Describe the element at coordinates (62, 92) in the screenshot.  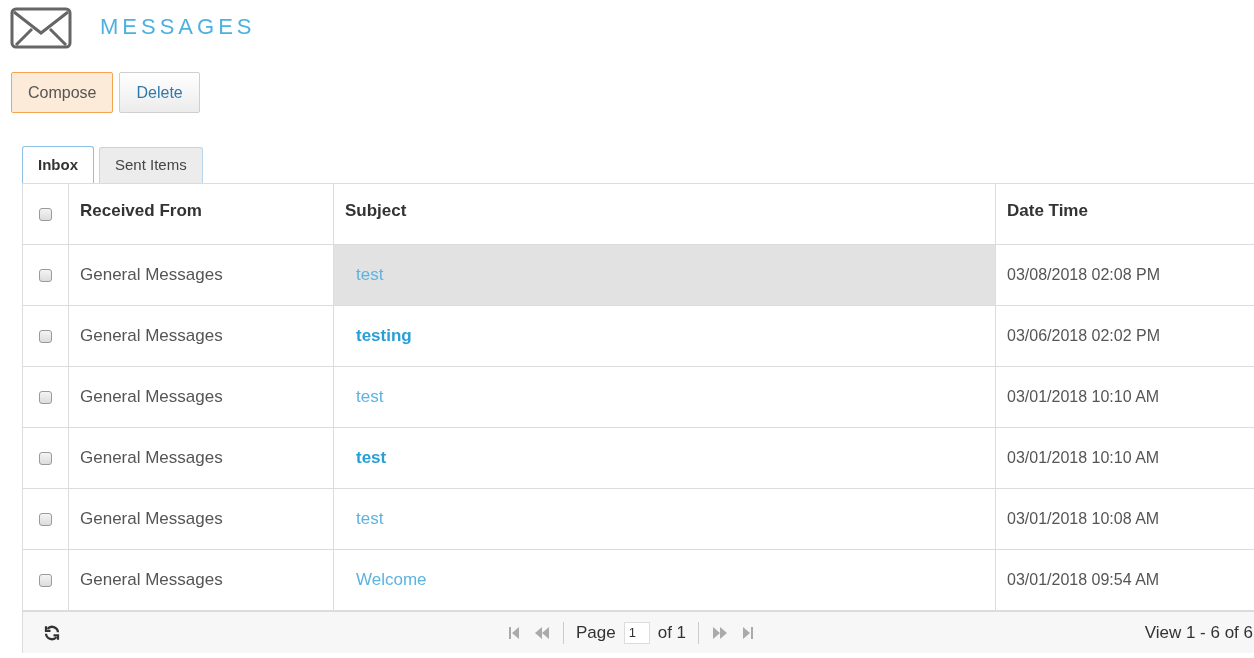
I see `compose-button: Compose` at that location.